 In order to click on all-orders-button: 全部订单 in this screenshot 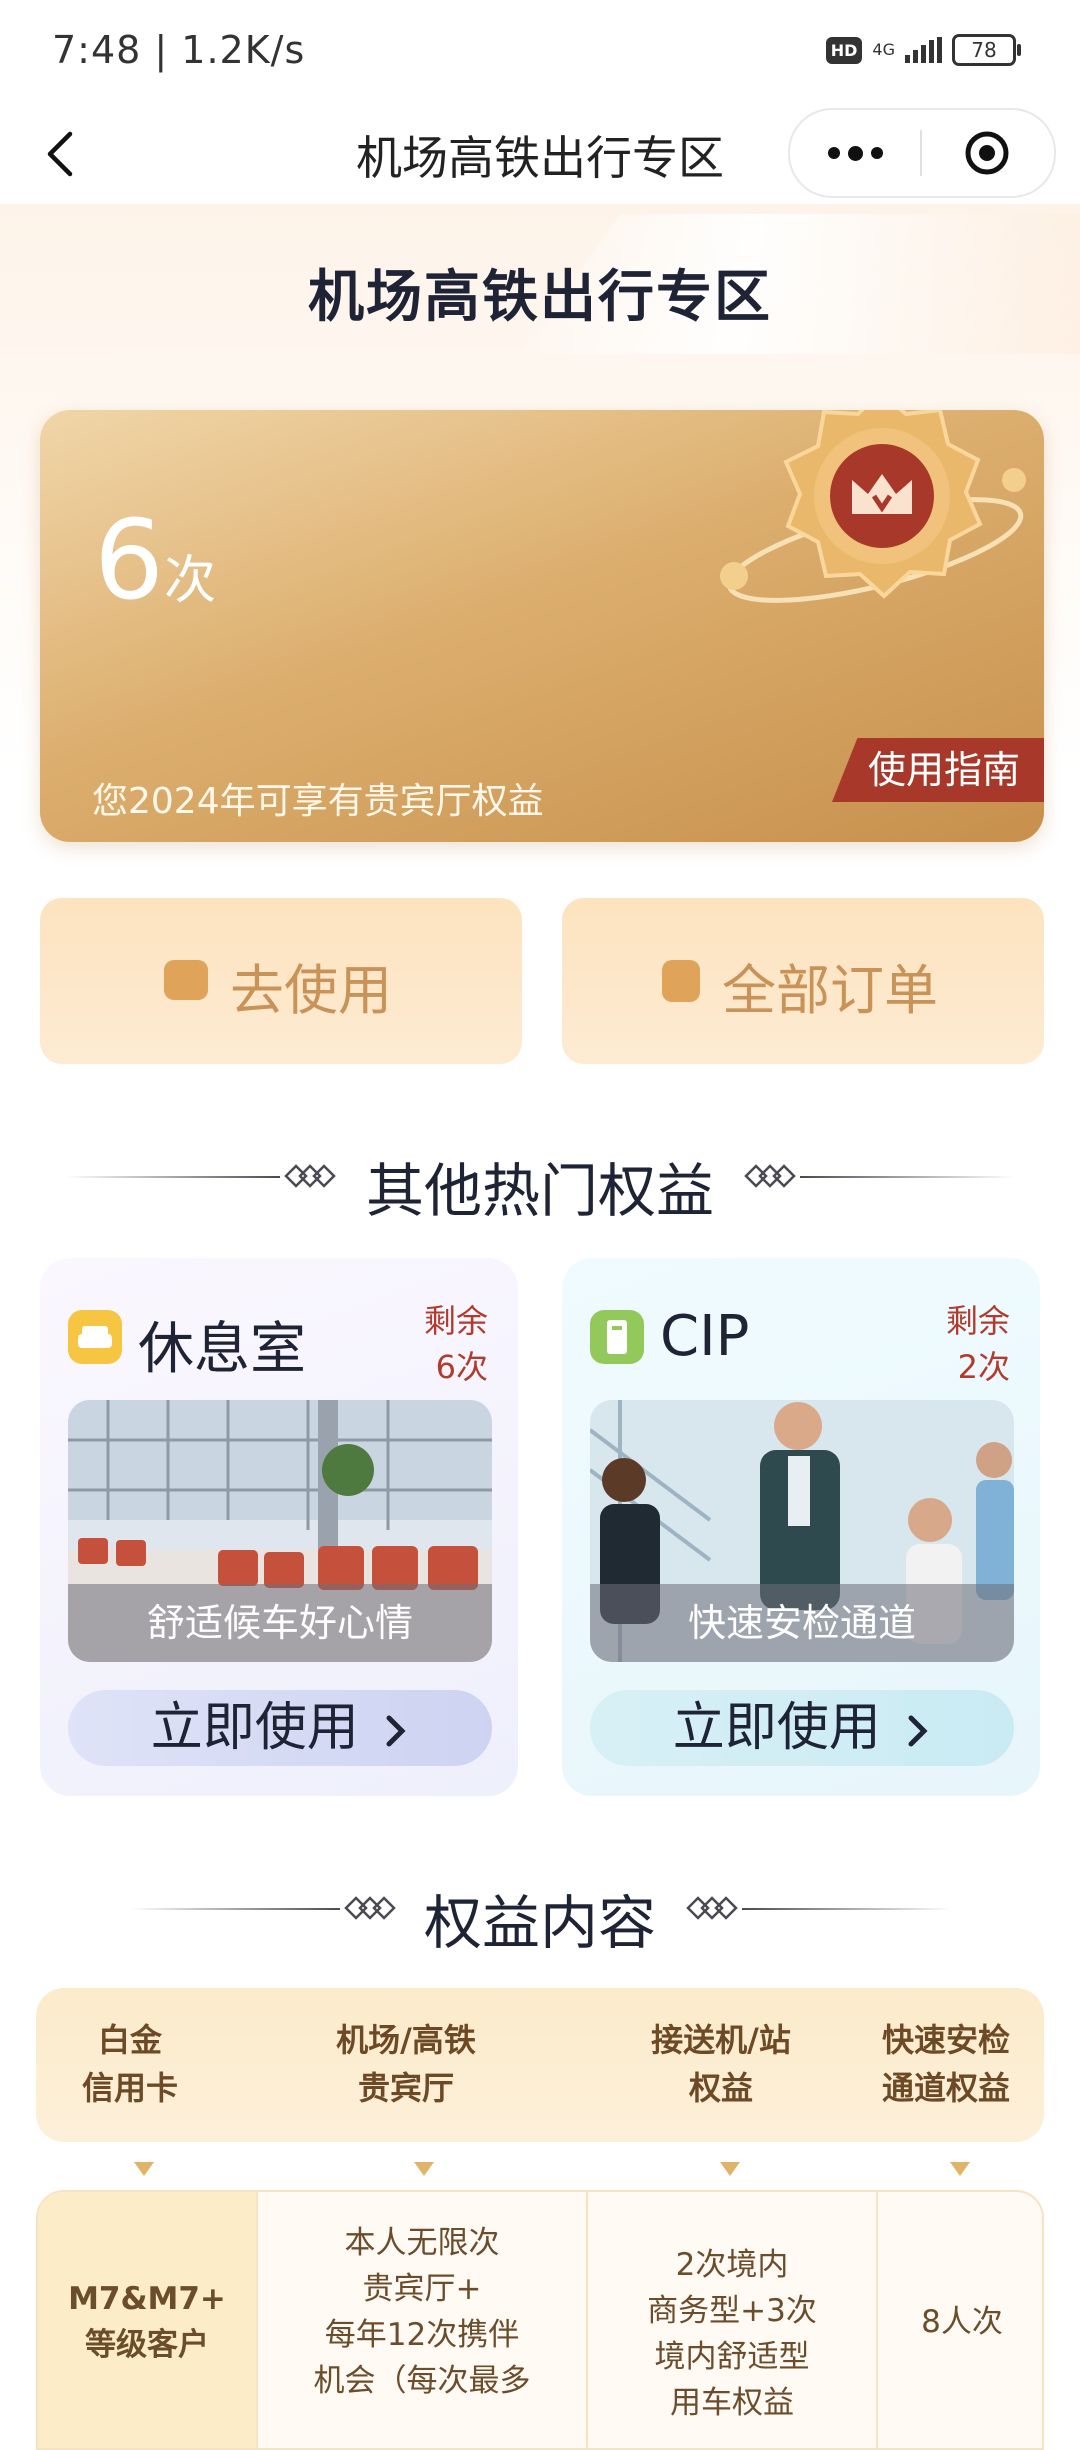, I will do `click(803, 981)`.